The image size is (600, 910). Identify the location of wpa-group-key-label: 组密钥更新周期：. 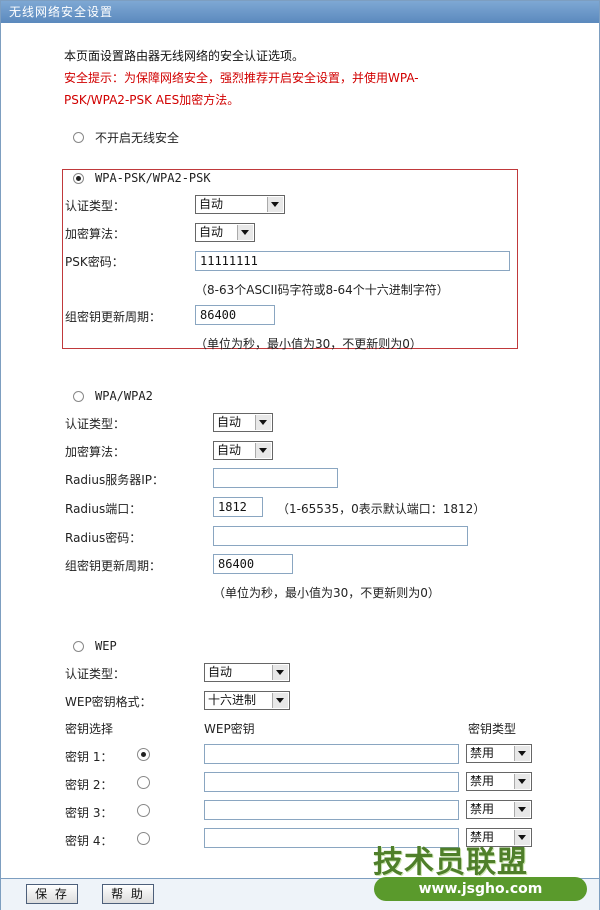
(113, 566).